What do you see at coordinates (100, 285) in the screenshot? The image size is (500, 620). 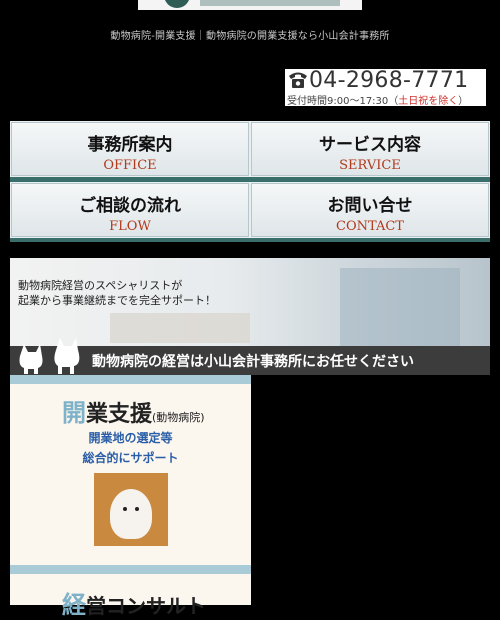 I see `banner-text-line1: 動物病院経営のスペシャリストが` at bounding box center [100, 285].